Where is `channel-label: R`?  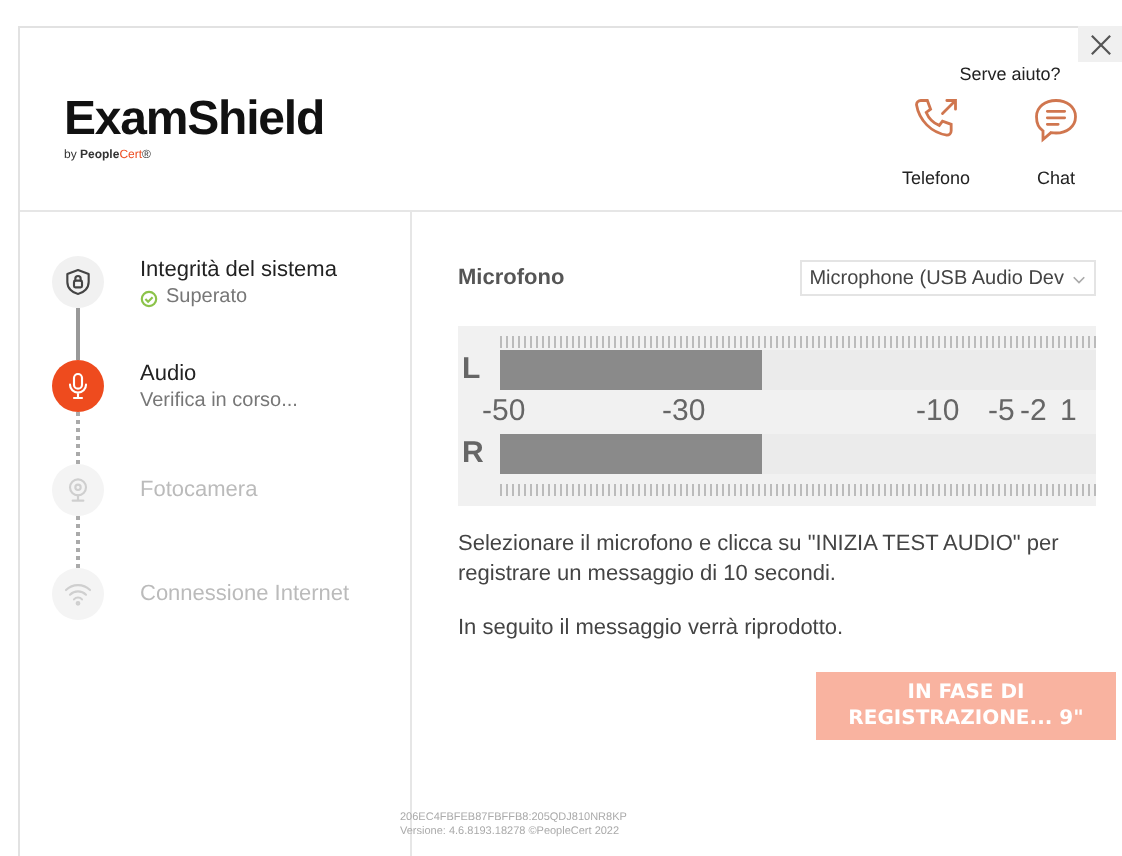
channel-label: R is located at coordinates (474, 453).